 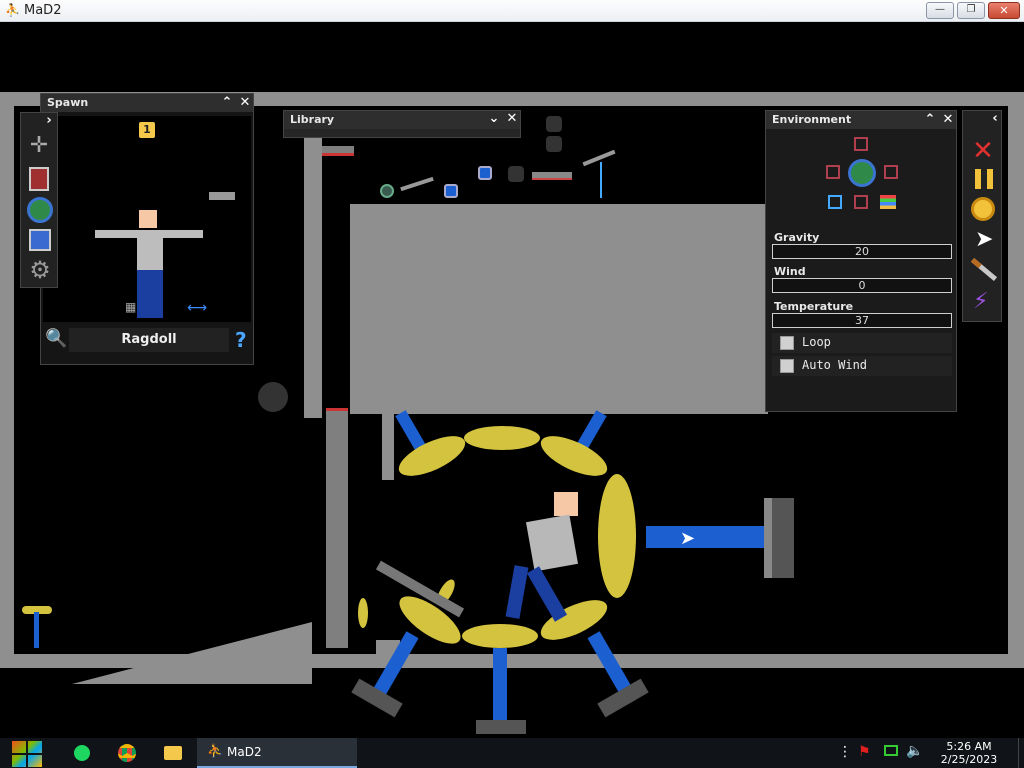 What do you see at coordinates (244, 752) in the screenshot?
I see `taskbar-app-label: MaD2` at bounding box center [244, 752].